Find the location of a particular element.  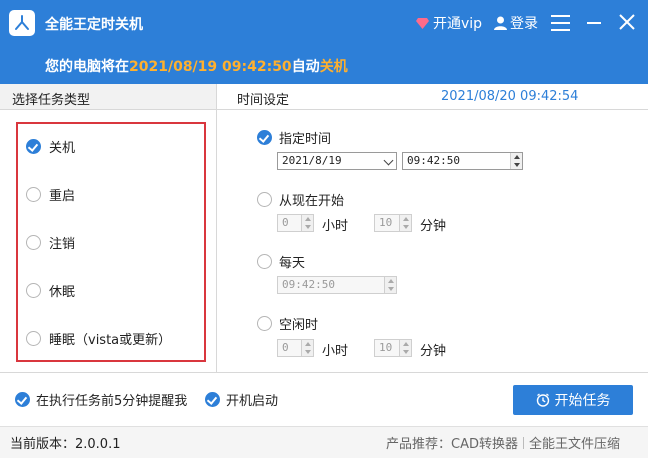

task-label: 关机 is located at coordinates (62, 148).